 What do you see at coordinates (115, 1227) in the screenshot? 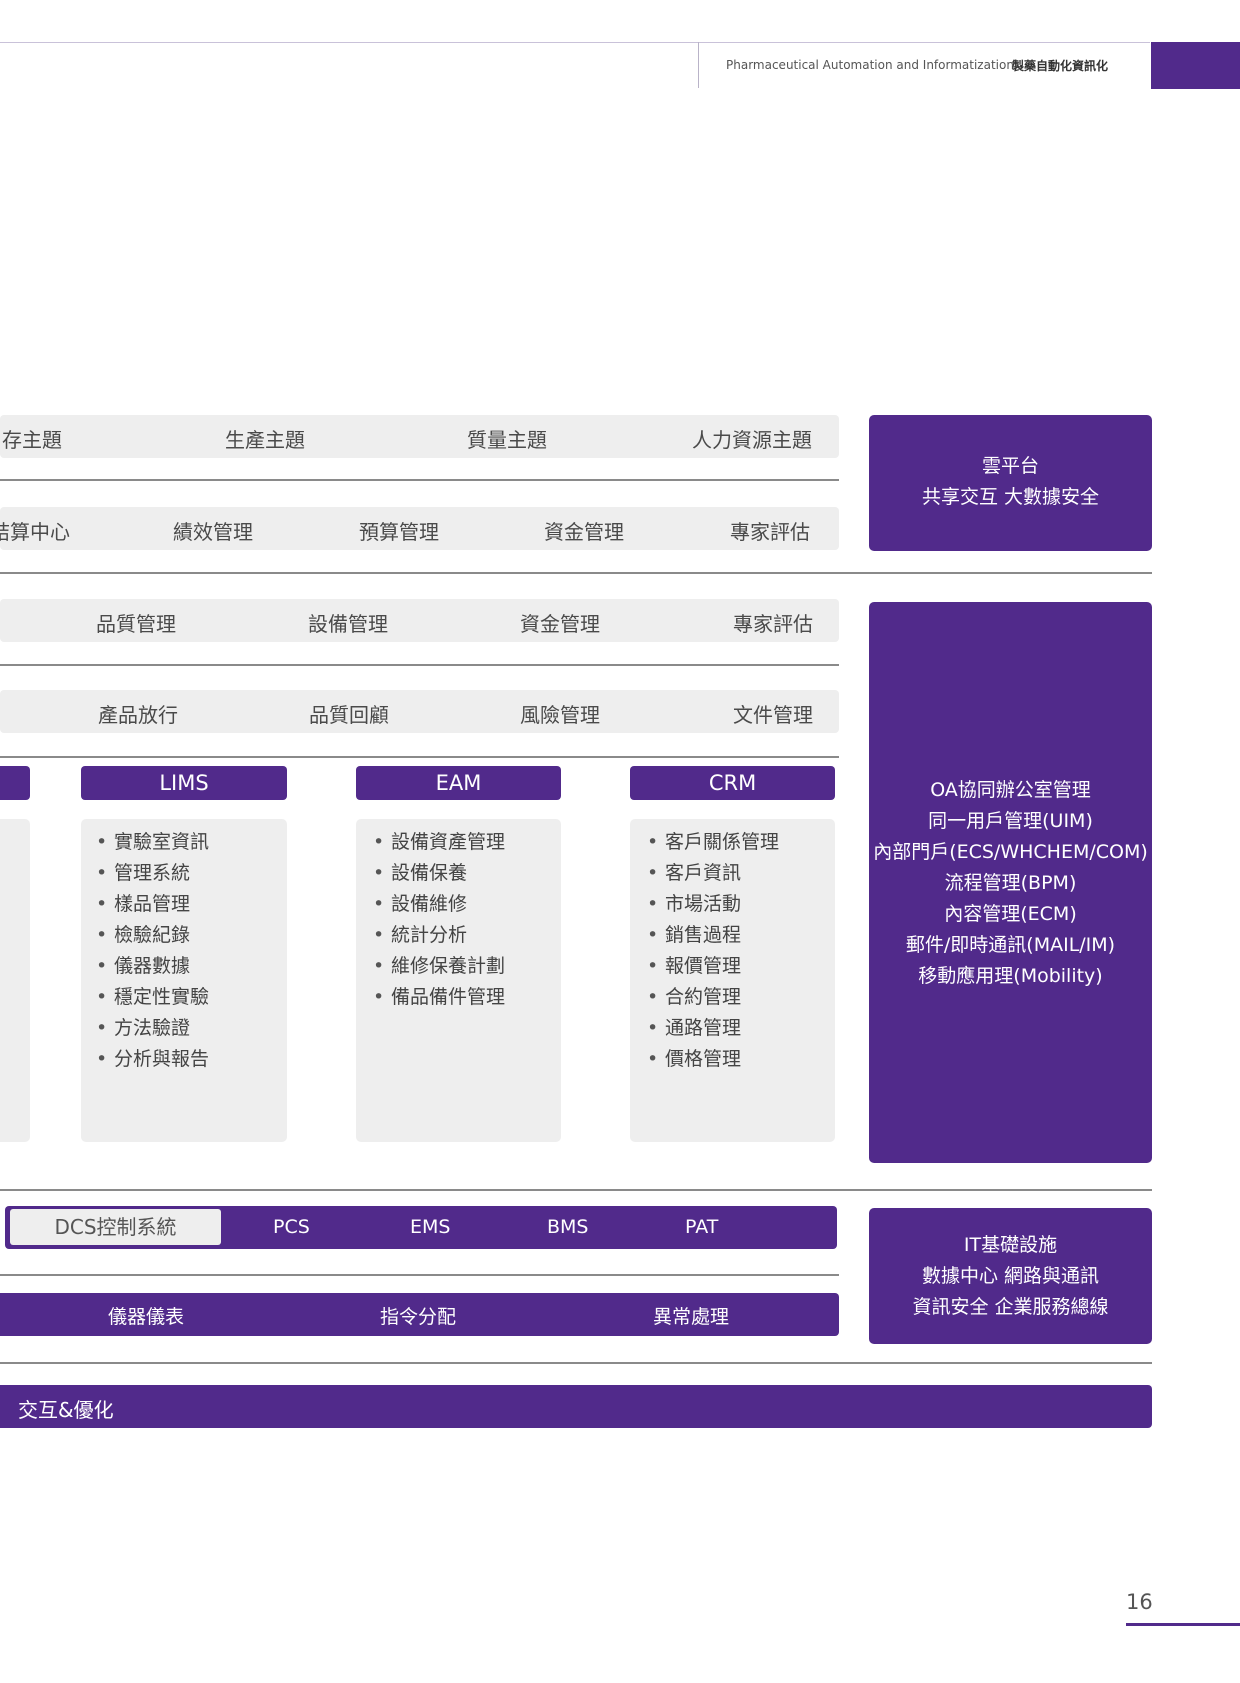
I see `dcs-control-system: DCS控制系統` at bounding box center [115, 1227].